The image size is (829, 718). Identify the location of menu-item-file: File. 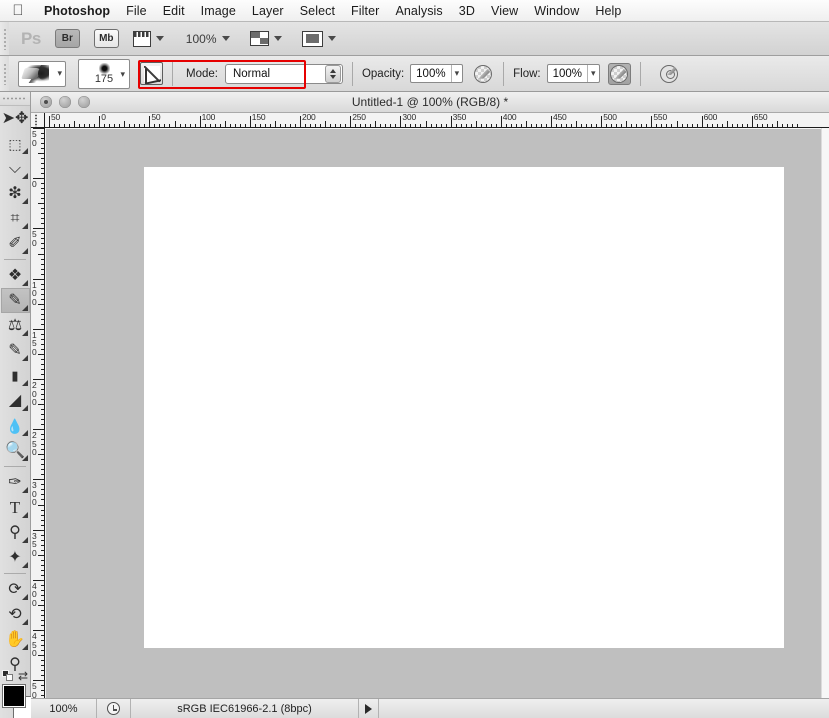
(136, 11).